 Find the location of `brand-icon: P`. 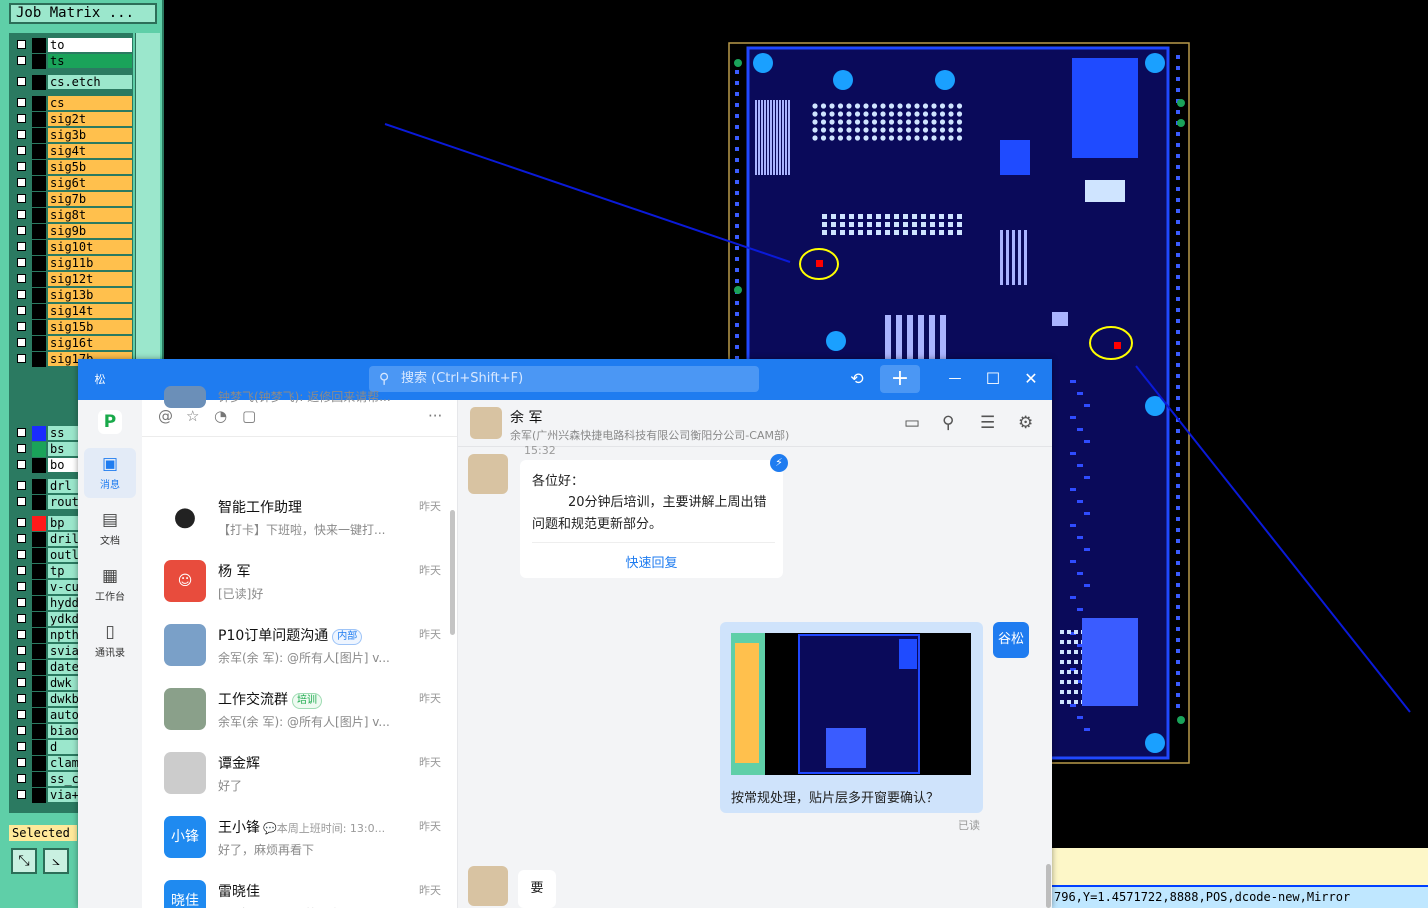

brand-icon: P is located at coordinates (110, 422).